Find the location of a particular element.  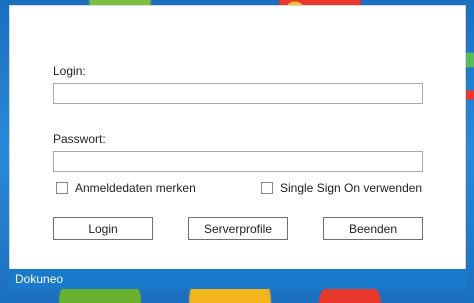

password-input is located at coordinates (238, 161).